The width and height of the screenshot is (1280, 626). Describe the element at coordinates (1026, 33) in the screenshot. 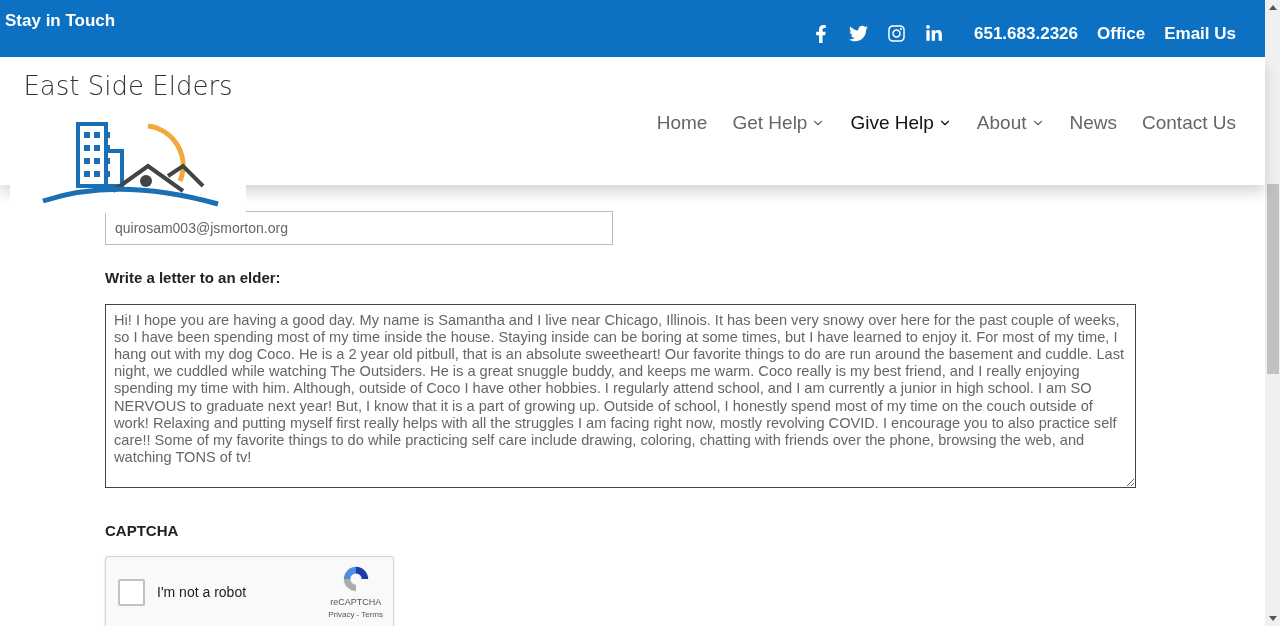

I see `phone-link: 651.683.2326` at that location.